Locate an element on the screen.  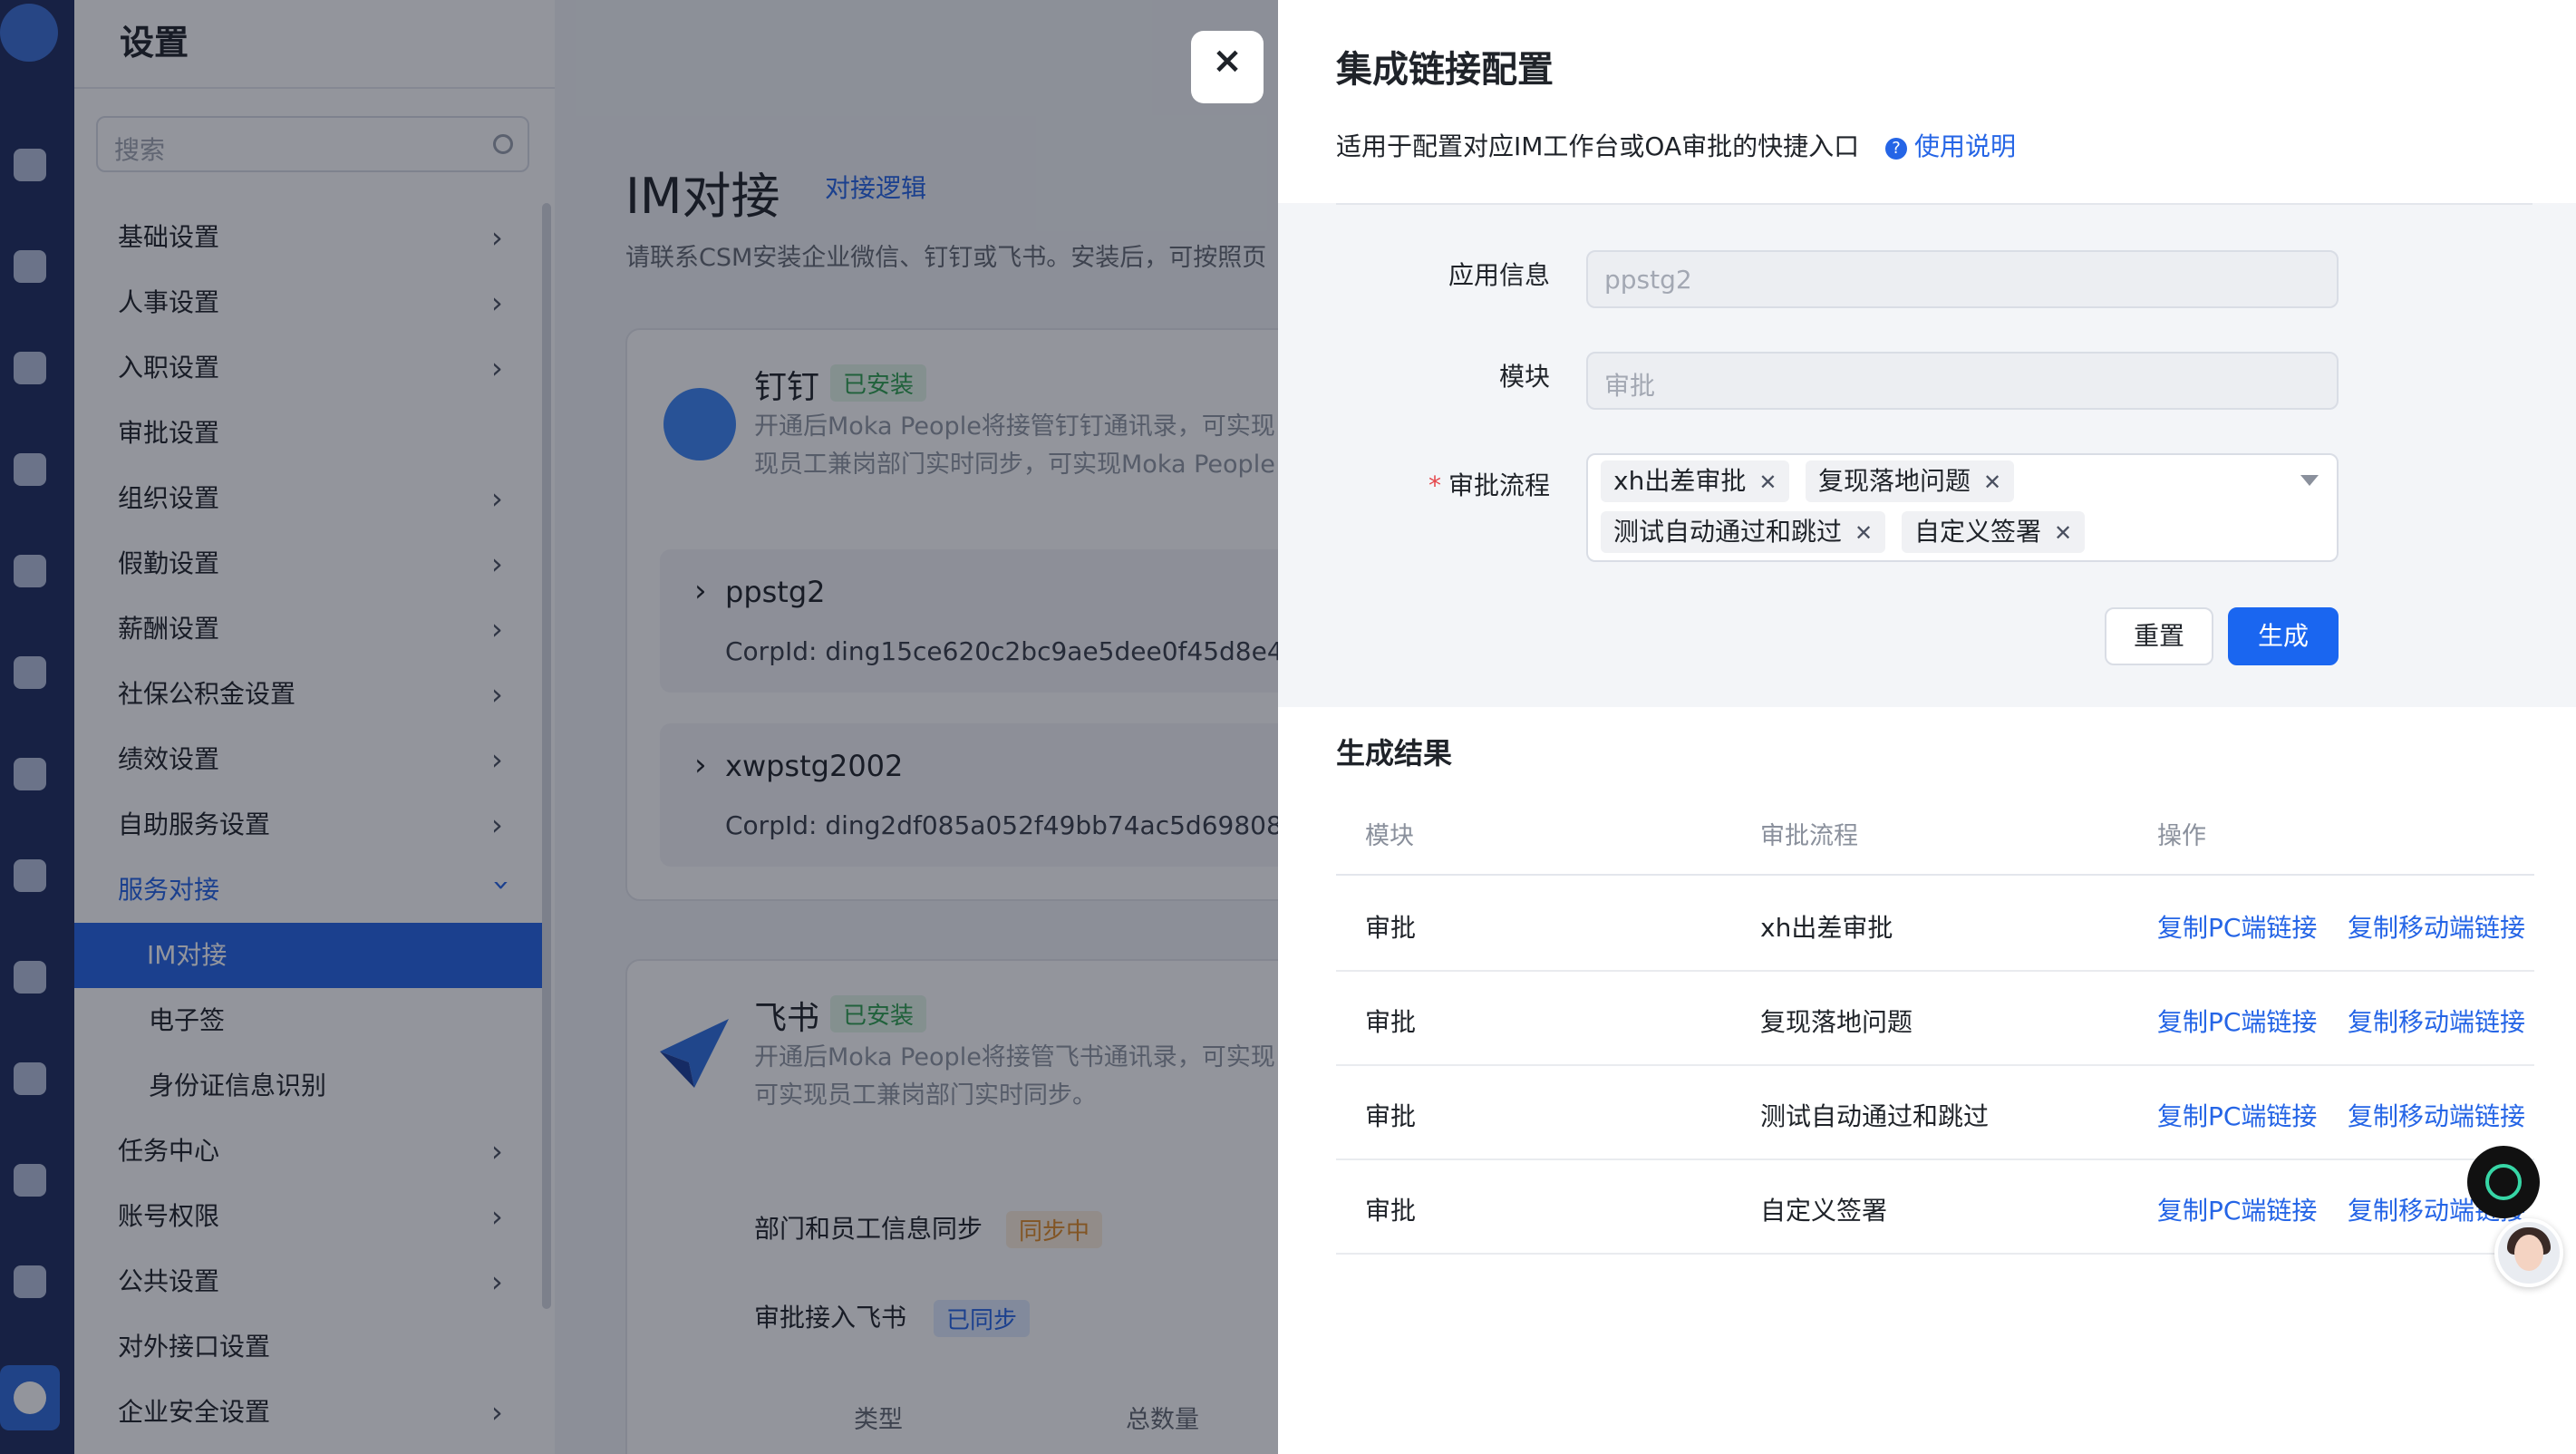
avatar-face is located at coordinates (2528, 1253).